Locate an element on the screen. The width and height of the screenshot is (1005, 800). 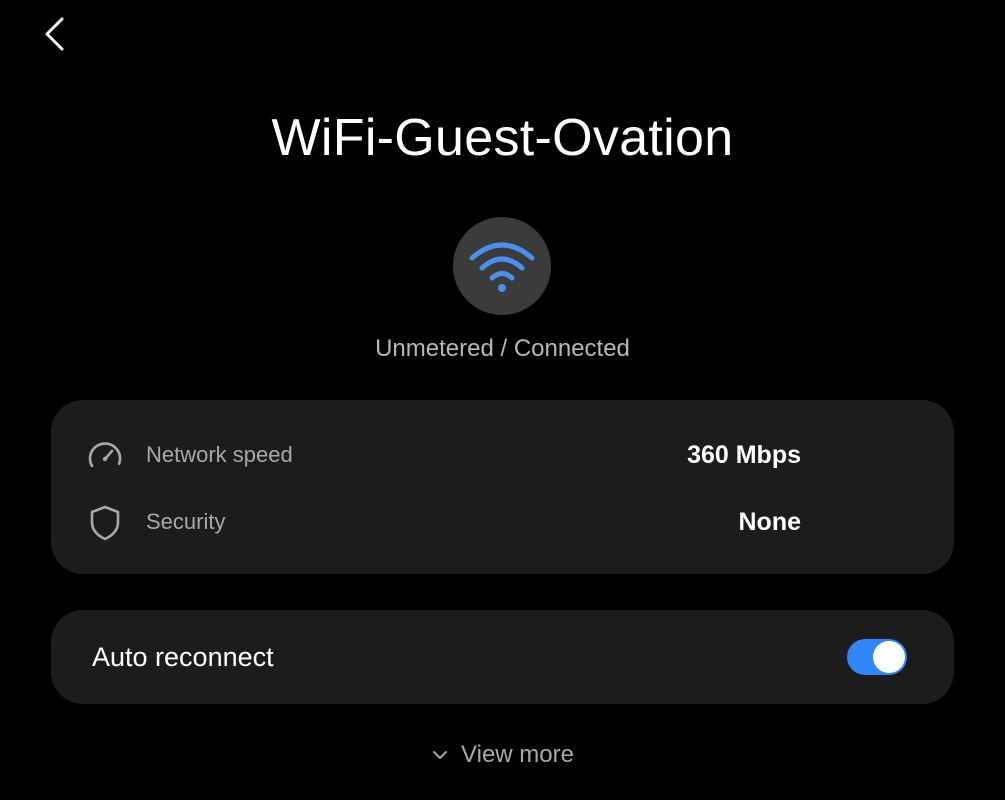
security-value: None is located at coordinates (770, 521).